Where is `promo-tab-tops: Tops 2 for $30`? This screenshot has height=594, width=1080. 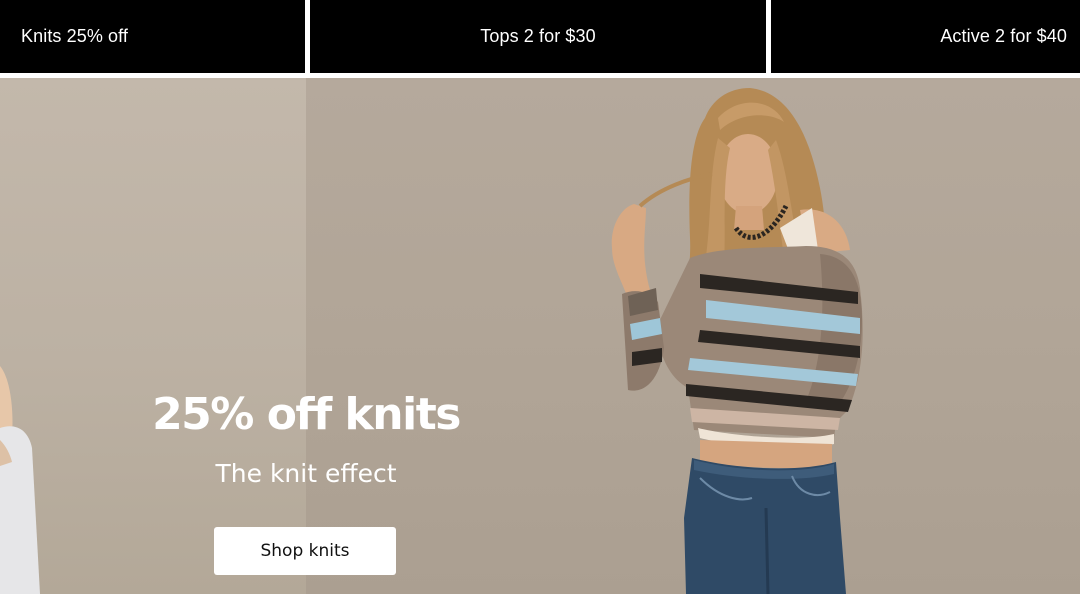 promo-tab-tops: Tops 2 for $30 is located at coordinates (538, 36).